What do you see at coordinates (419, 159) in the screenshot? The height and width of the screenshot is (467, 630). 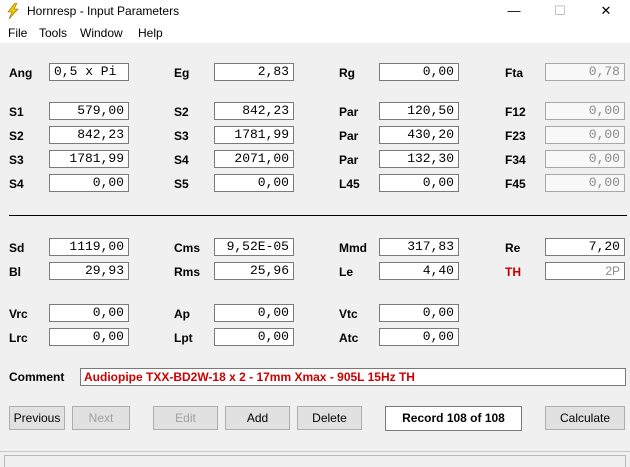 I see `field-par-3: 132,30` at bounding box center [419, 159].